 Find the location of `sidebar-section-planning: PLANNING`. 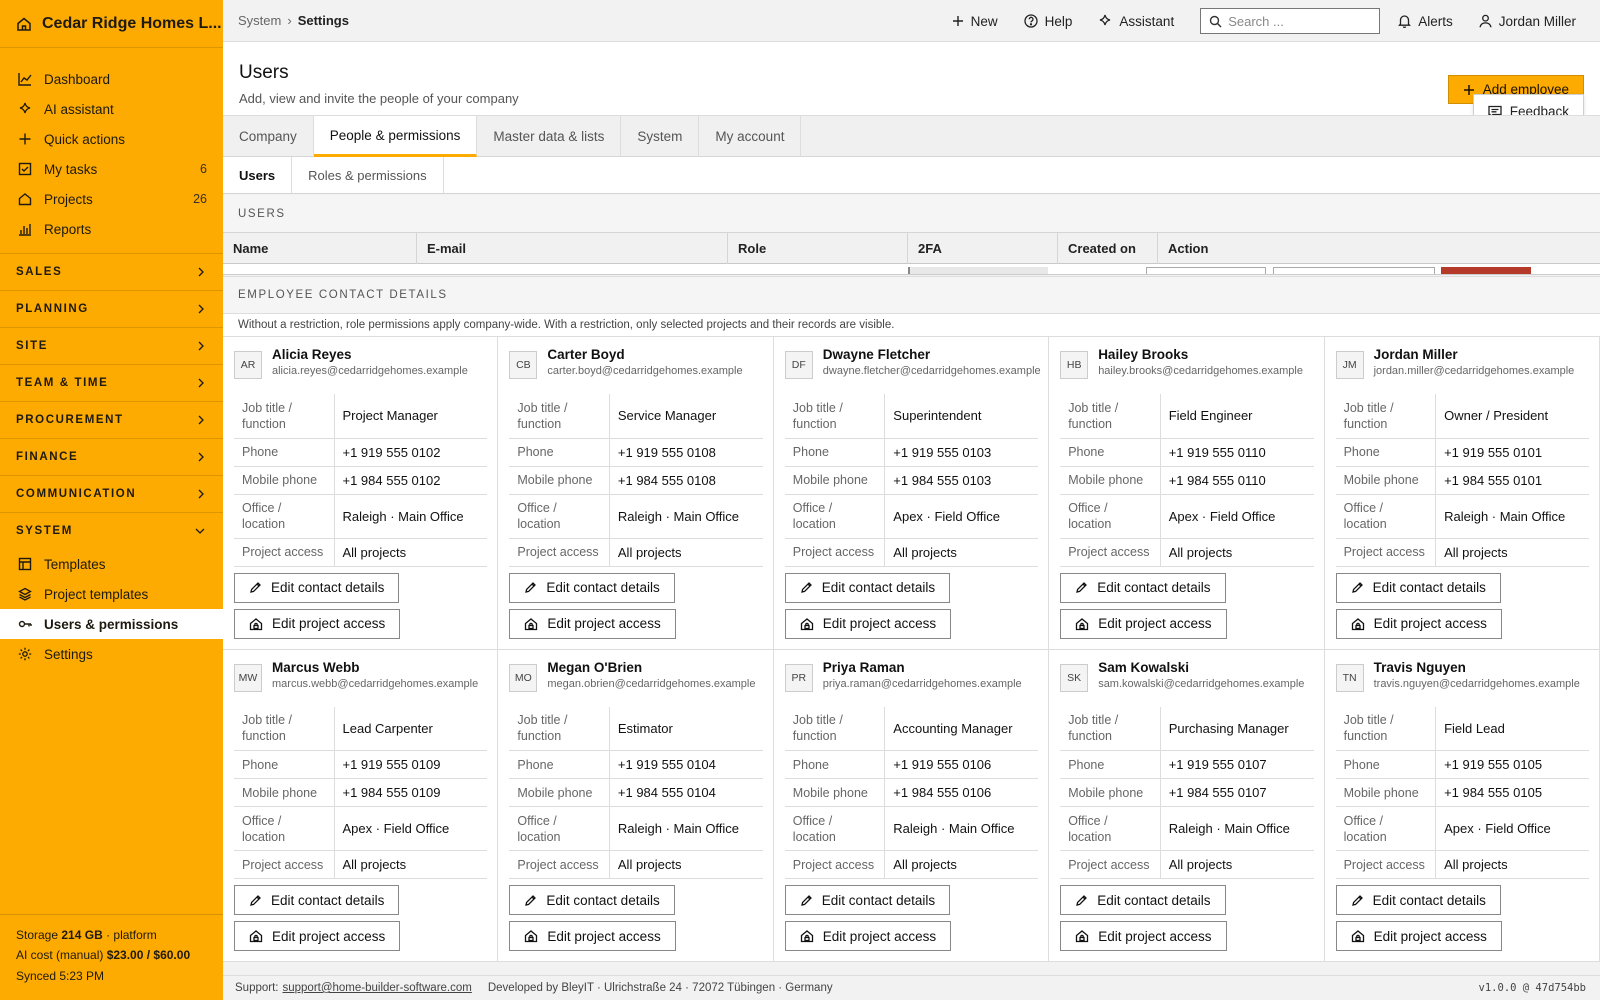

sidebar-section-planning: PLANNING is located at coordinates (111, 308).